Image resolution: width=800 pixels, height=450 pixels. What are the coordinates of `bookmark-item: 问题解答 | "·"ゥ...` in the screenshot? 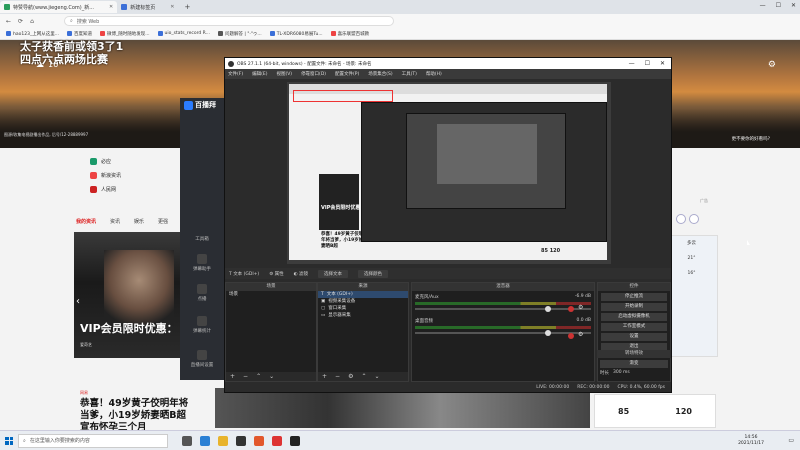 It's located at (239, 34).